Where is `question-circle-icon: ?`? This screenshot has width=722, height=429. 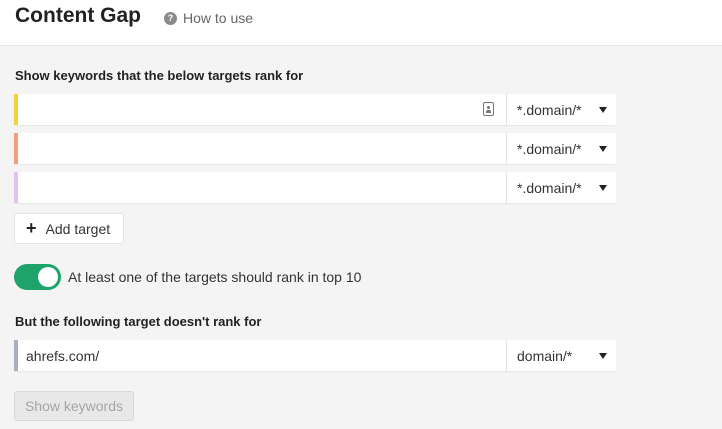
question-circle-icon: ? is located at coordinates (170, 18).